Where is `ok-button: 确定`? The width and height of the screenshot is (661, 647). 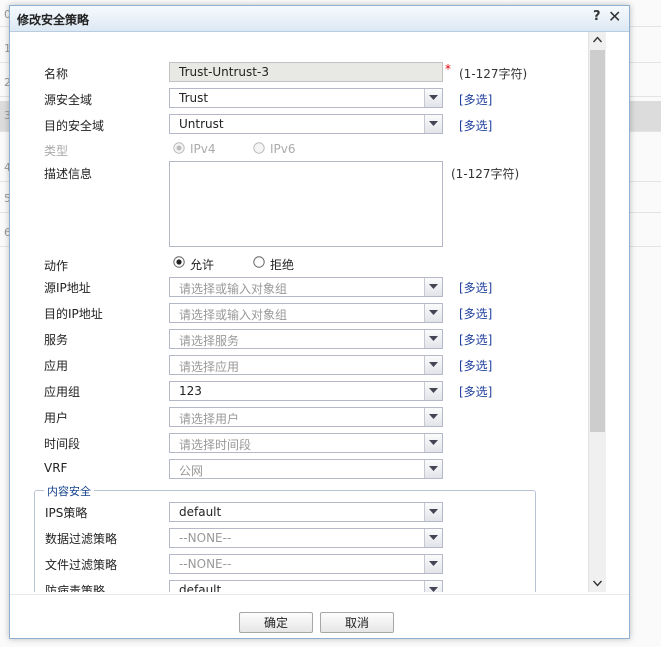
ok-button: 确定 is located at coordinates (276, 622).